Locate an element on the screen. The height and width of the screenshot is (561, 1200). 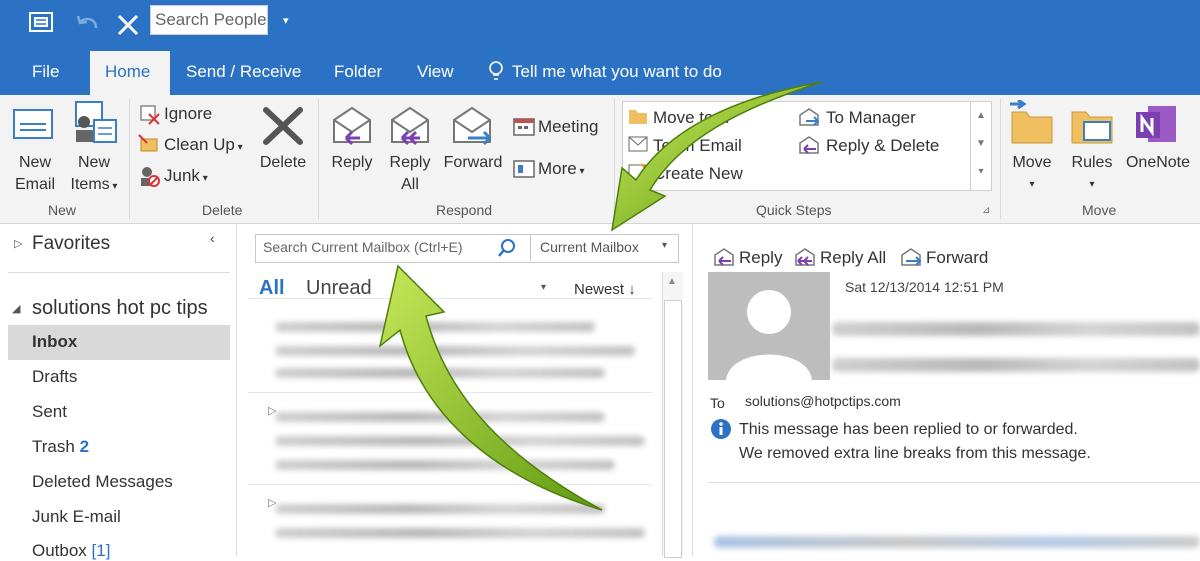
junk-button: Junk ▾ is located at coordinates (186, 176).